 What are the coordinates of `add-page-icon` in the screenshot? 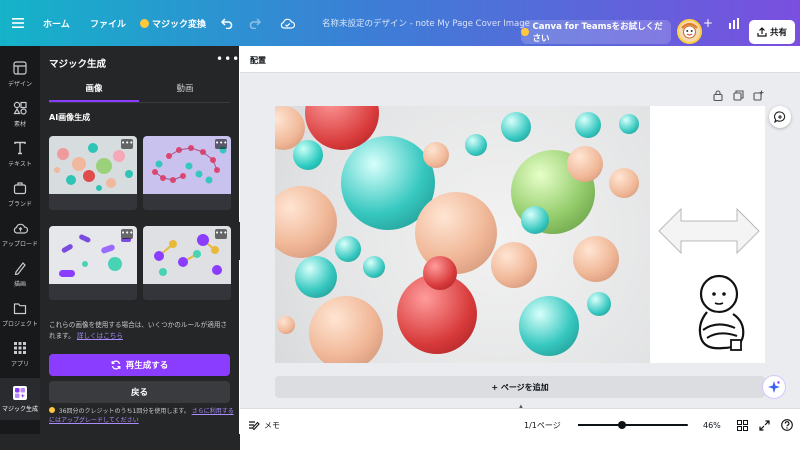 It's located at (758, 95).